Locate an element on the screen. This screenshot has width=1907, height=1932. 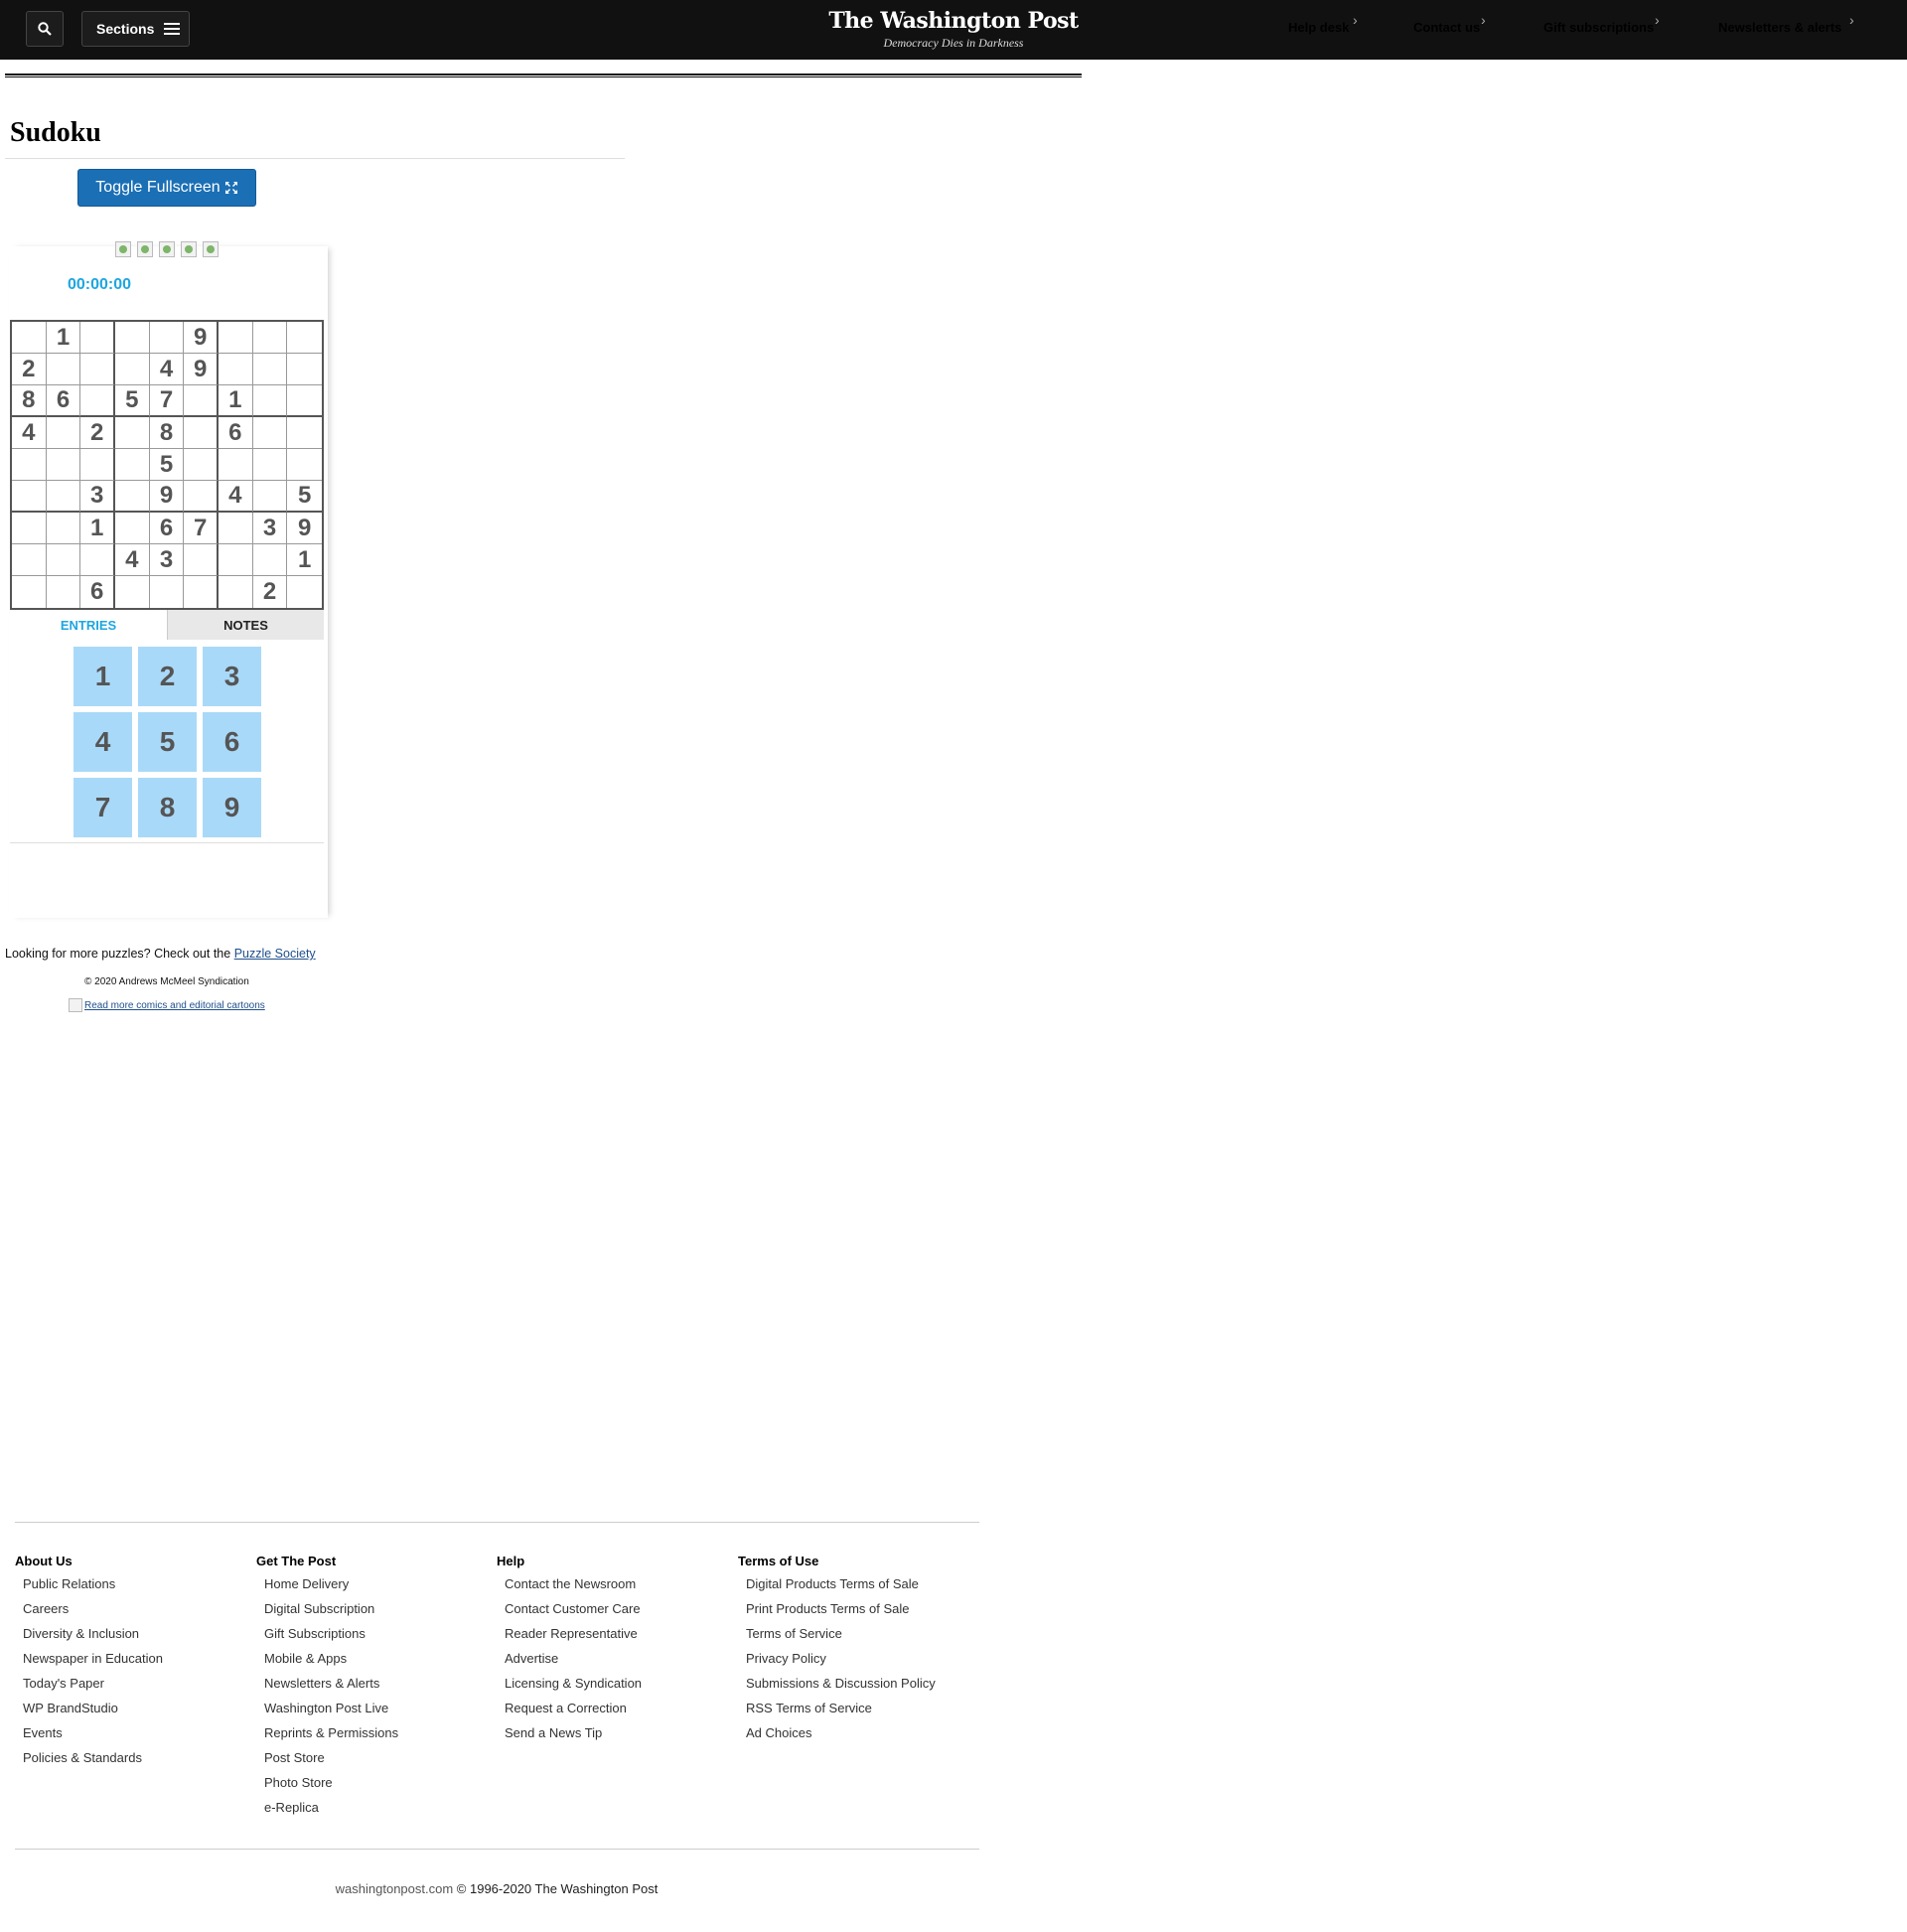
contact-us-link: Contact us › is located at coordinates (1449, 23).